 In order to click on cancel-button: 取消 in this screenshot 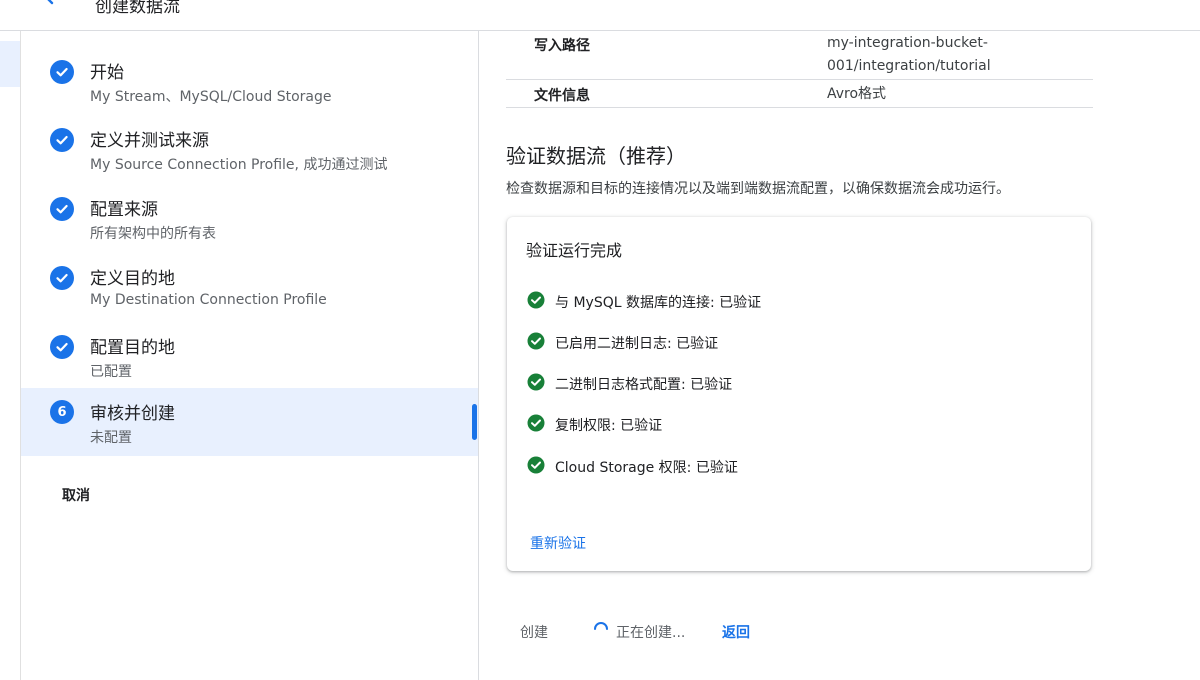, I will do `click(76, 495)`.